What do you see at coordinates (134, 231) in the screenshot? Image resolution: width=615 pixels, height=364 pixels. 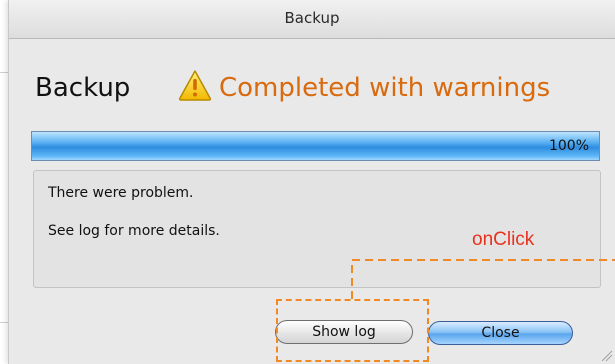 I see `message-line: See log for more details.` at bounding box center [134, 231].